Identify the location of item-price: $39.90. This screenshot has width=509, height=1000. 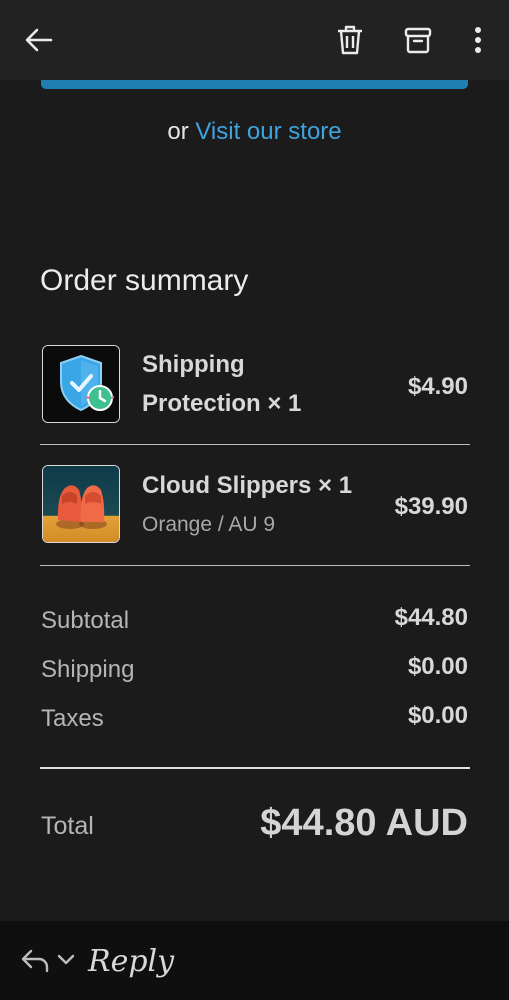
(431, 506).